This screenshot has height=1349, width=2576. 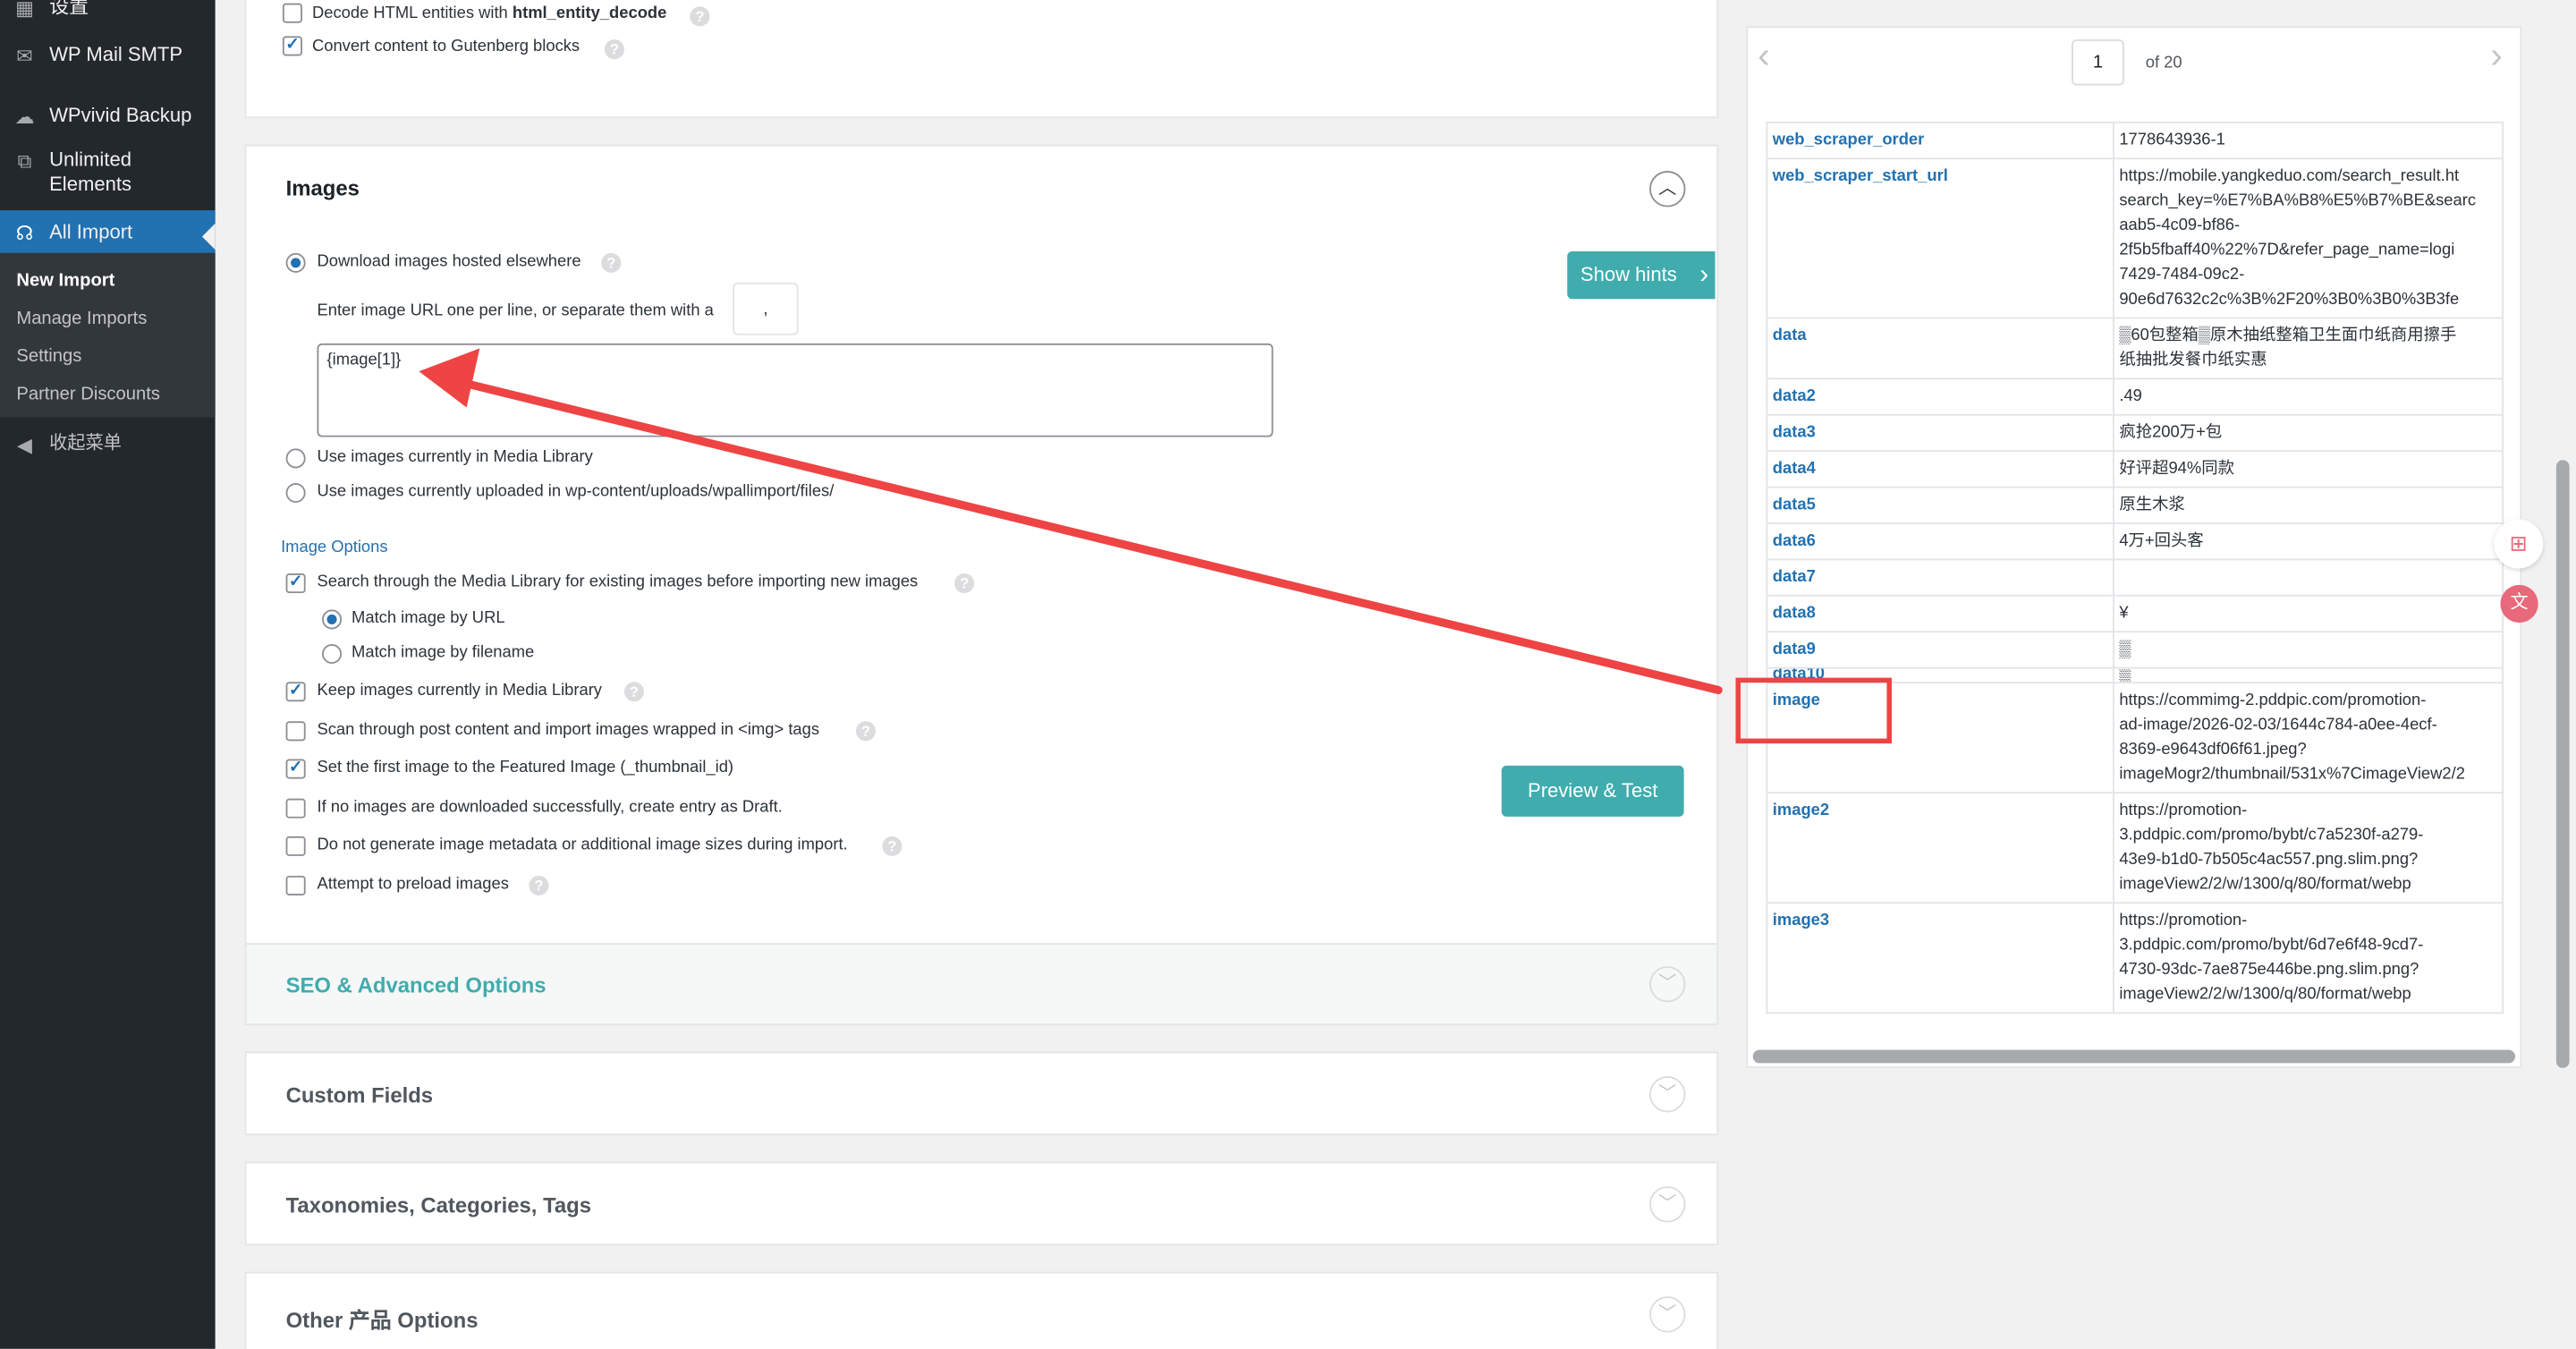 I want to click on field-key: data, so click(x=1940, y=348).